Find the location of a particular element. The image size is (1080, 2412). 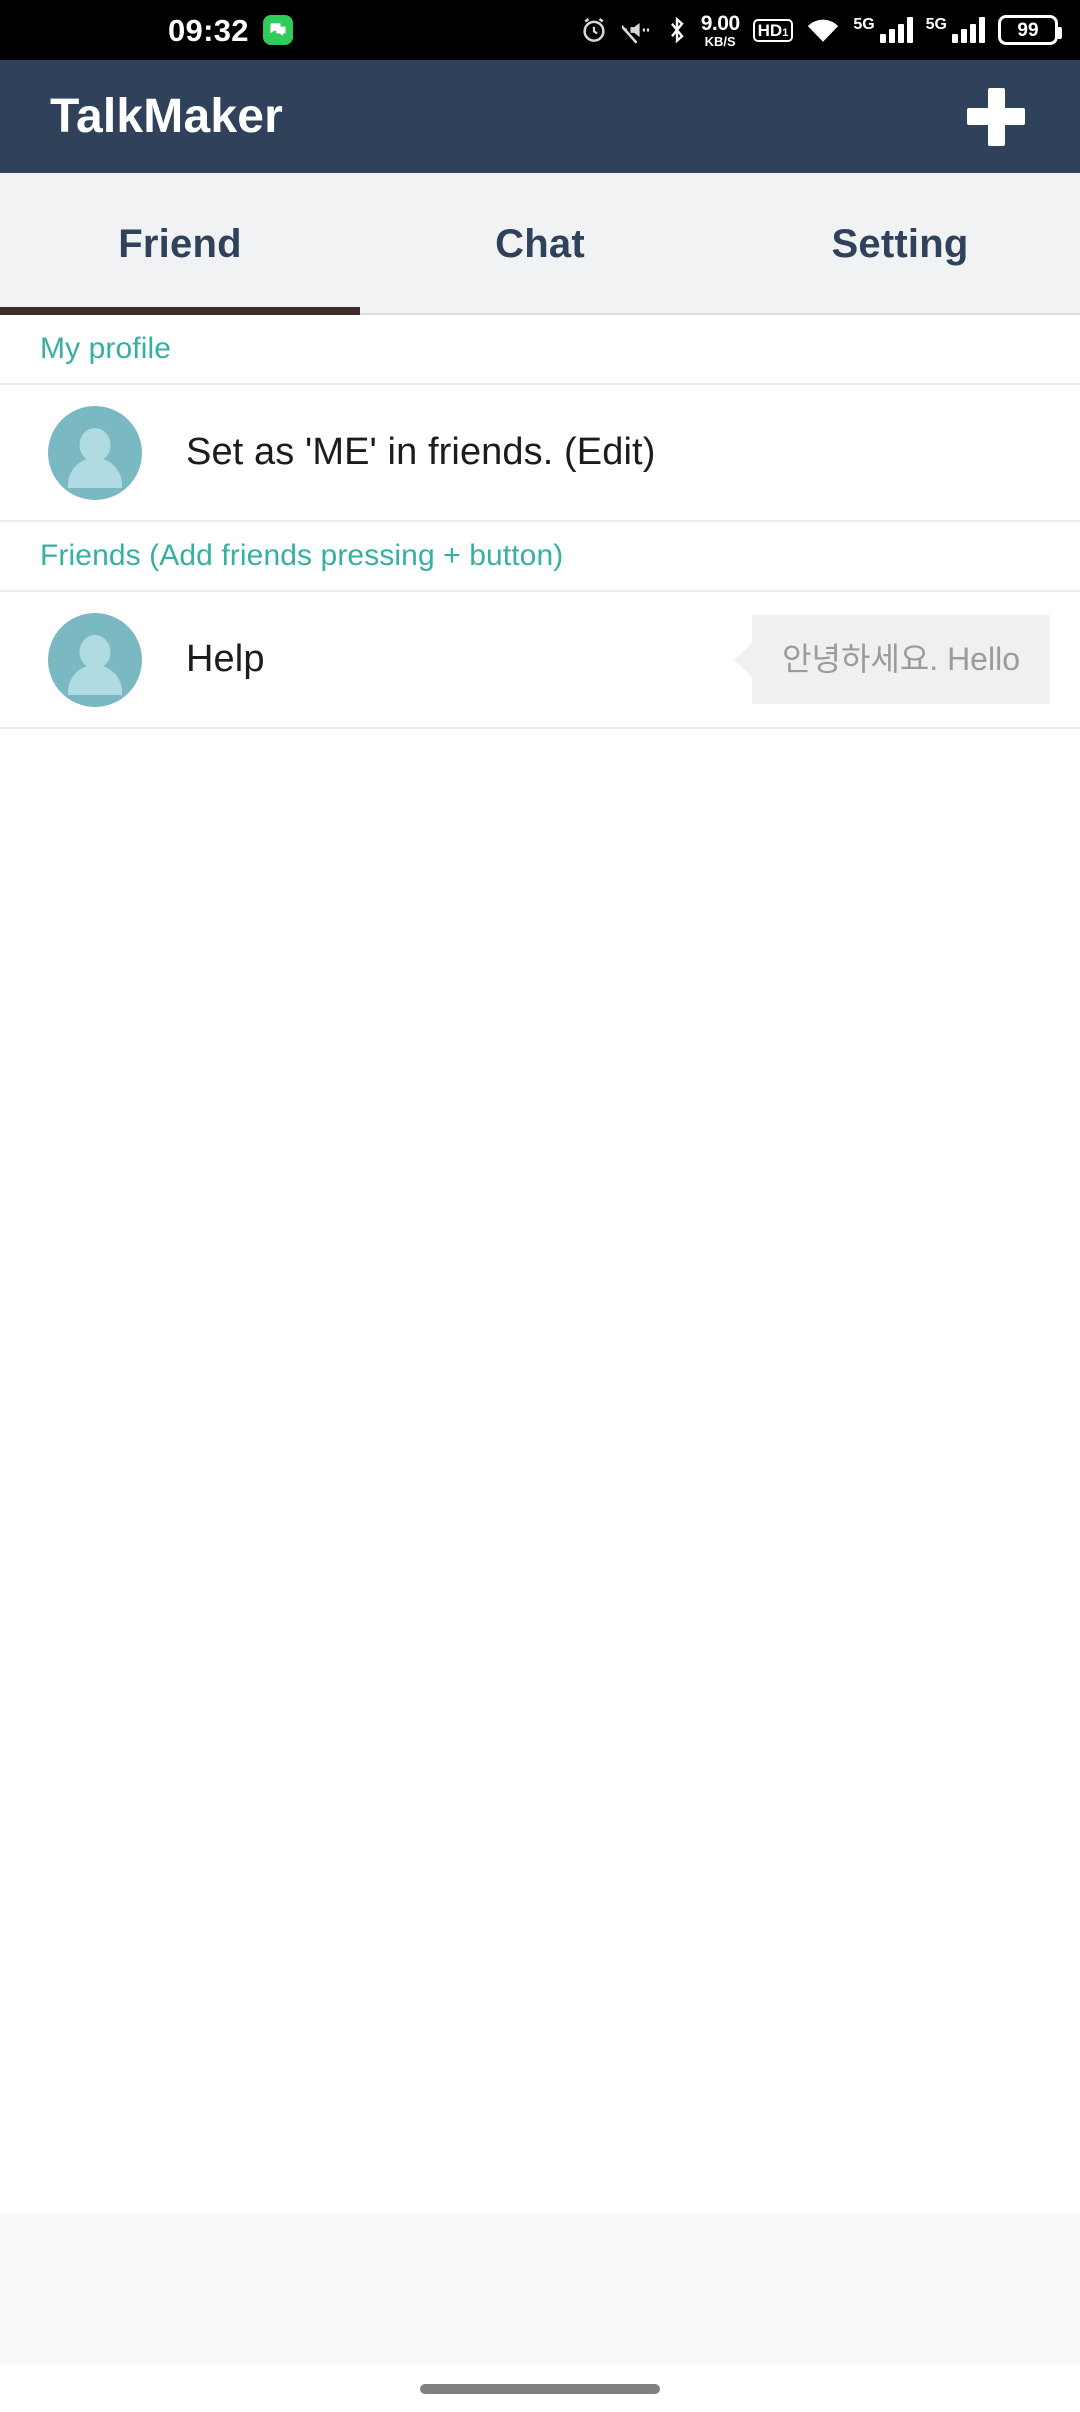

tab-chat-label: Chat is located at coordinates (540, 243).